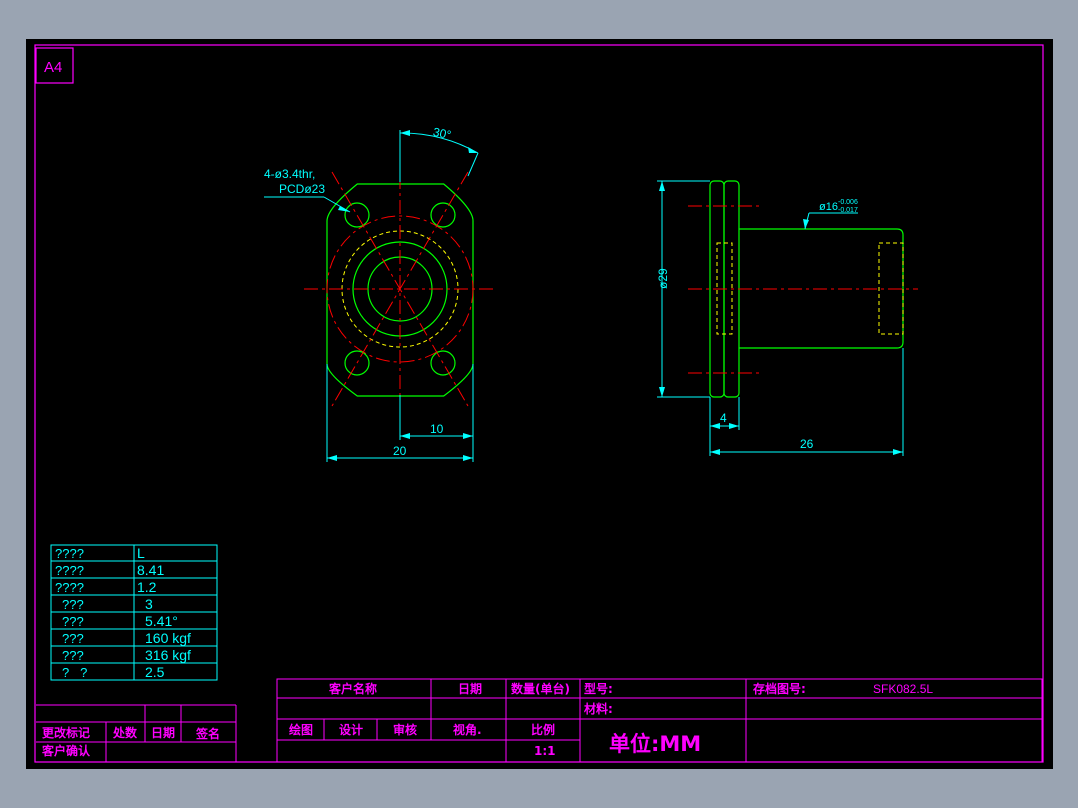  Describe the element at coordinates (437, 429) in the screenshot. I see `width-half-dimension: 10` at that location.